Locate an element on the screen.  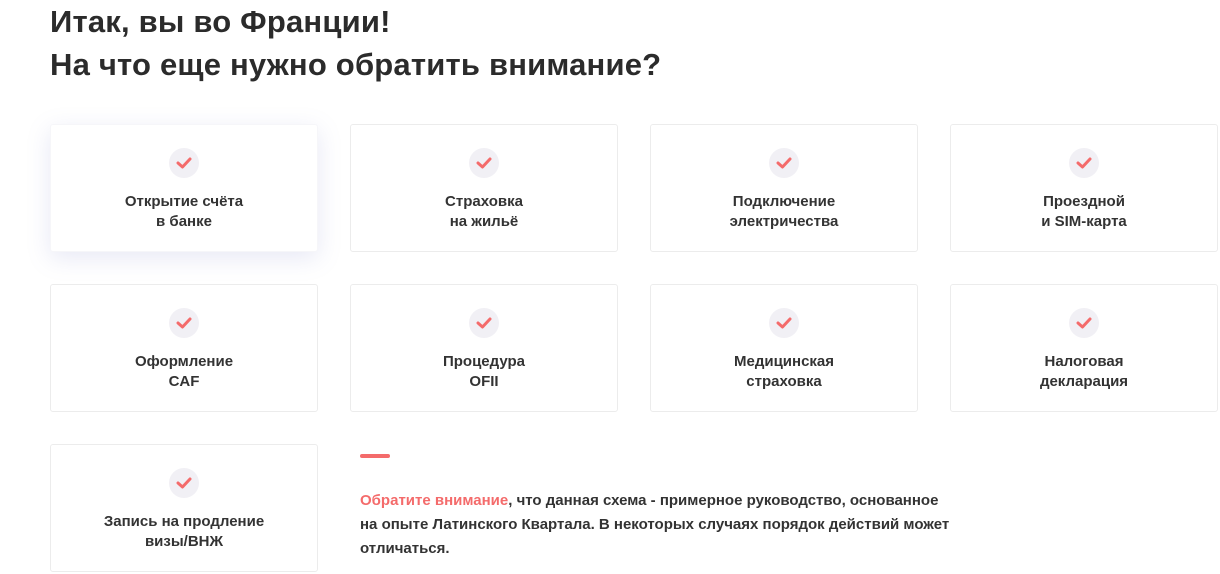
card-label-line-1: Подключение is located at coordinates (784, 201).